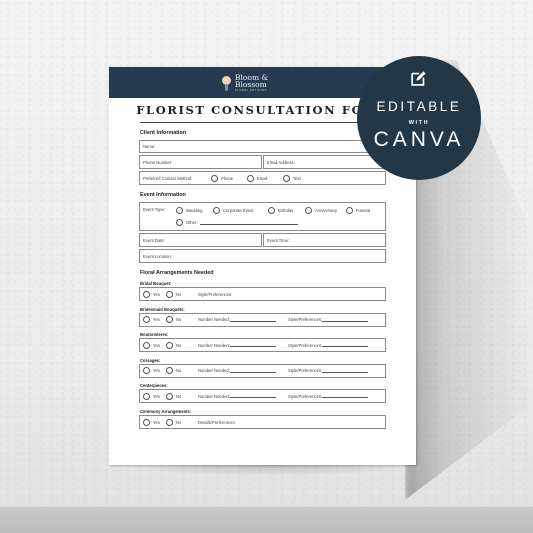 The height and width of the screenshot is (533, 533). What do you see at coordinates (162, 309) in the screenshot?
I see `arrangement-label: Bridesmaid Bouquets:` at bounding box center [162, 309].